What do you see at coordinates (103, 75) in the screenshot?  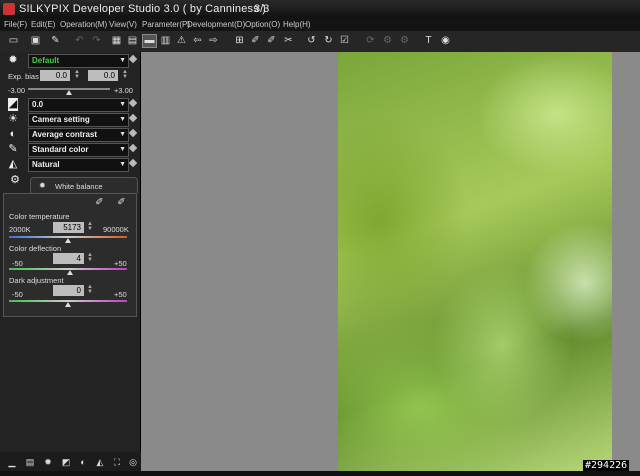 I see `exposure-fine-field: 0.0` at bounding box center [103, 75].